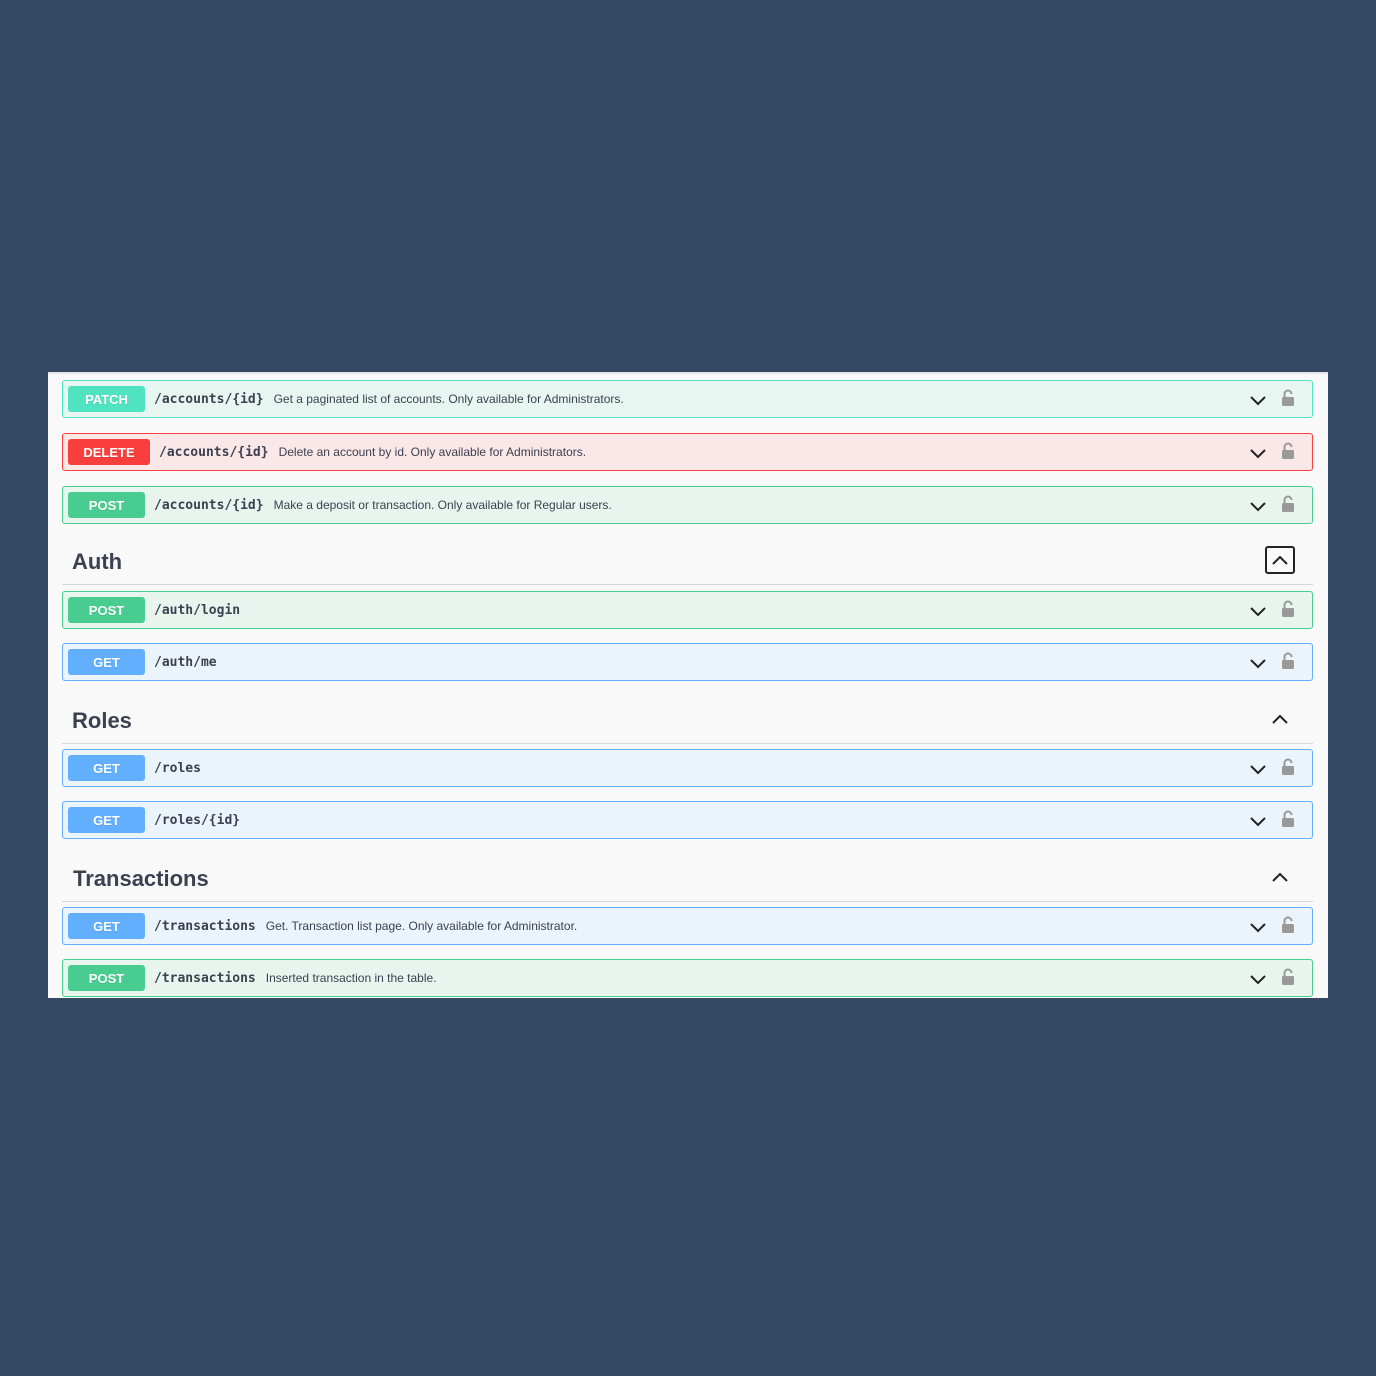  I want to click on tag-title: Roles, so click(102, 720).